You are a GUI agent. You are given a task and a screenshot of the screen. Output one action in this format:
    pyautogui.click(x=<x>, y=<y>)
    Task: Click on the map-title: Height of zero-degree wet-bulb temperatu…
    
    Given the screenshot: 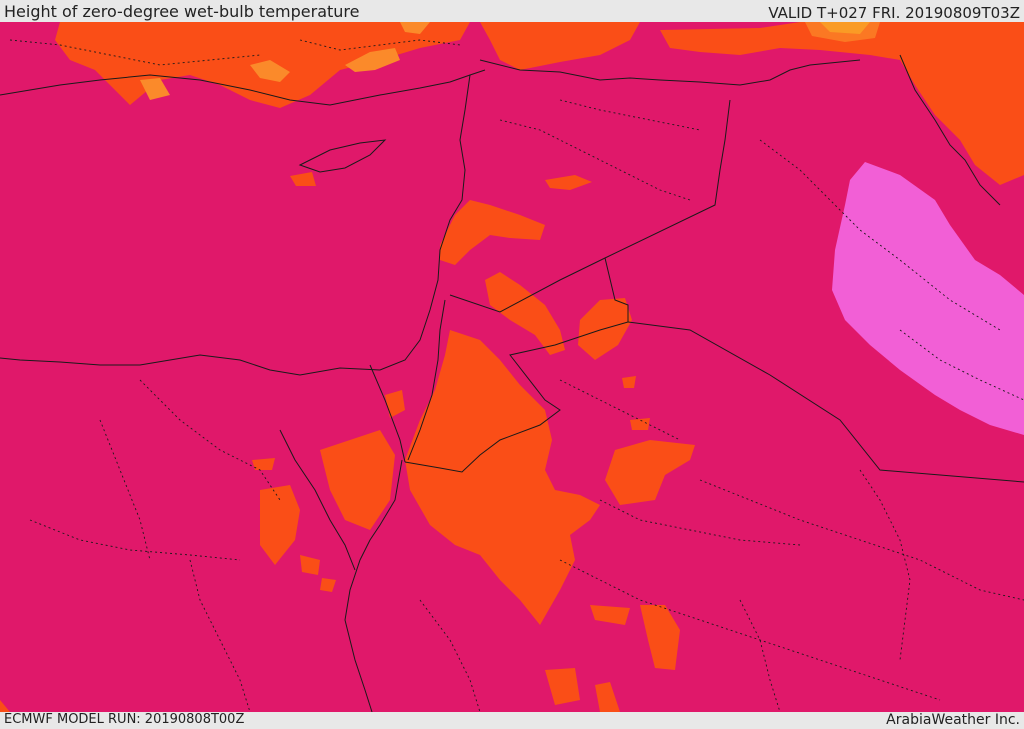 What is the action you would take?
    pyautogui.click(x=182, y=11)
    